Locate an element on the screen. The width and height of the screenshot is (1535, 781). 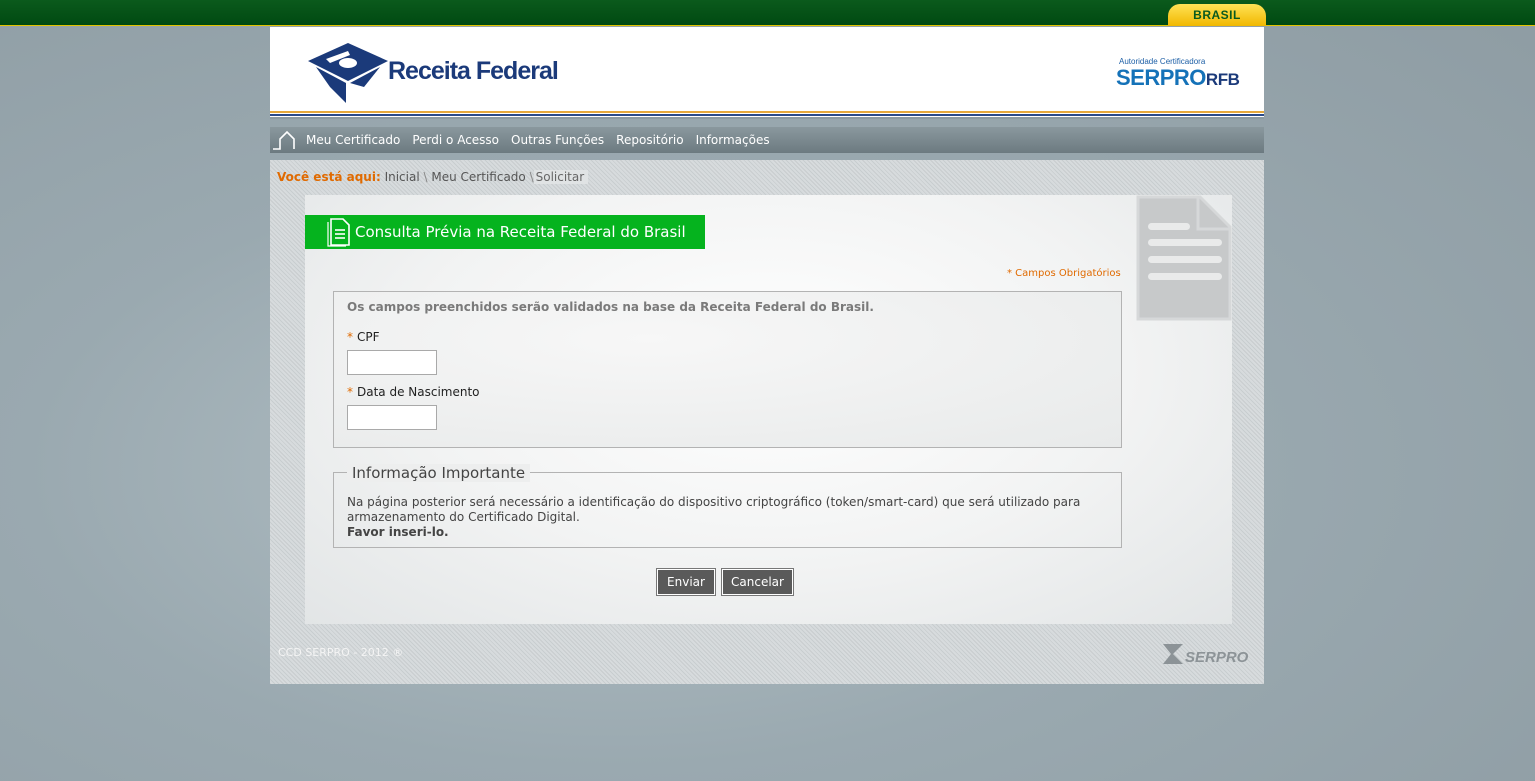
birthdate-label: * Data de Nascimento is located at coordinates (413, 392).